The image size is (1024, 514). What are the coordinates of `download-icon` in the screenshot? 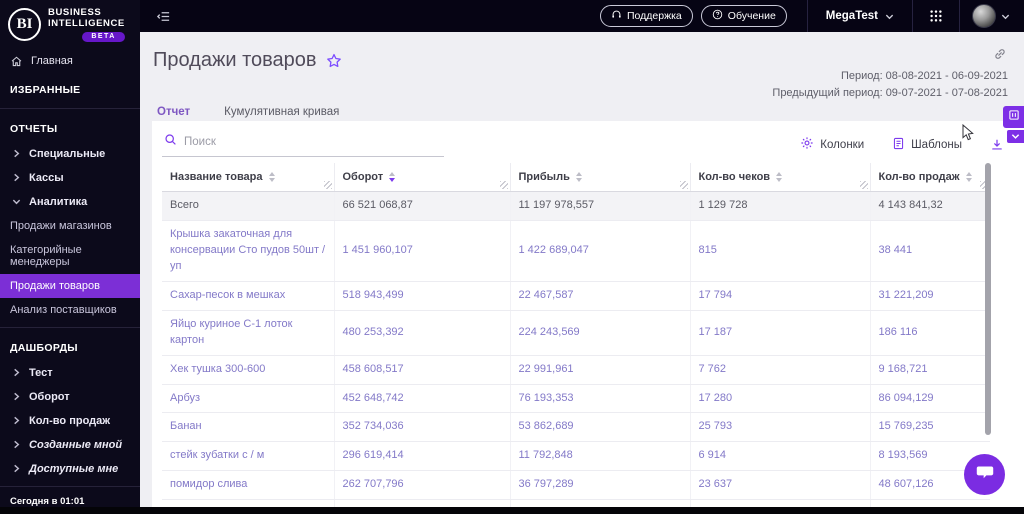 It's located at (997, 145).